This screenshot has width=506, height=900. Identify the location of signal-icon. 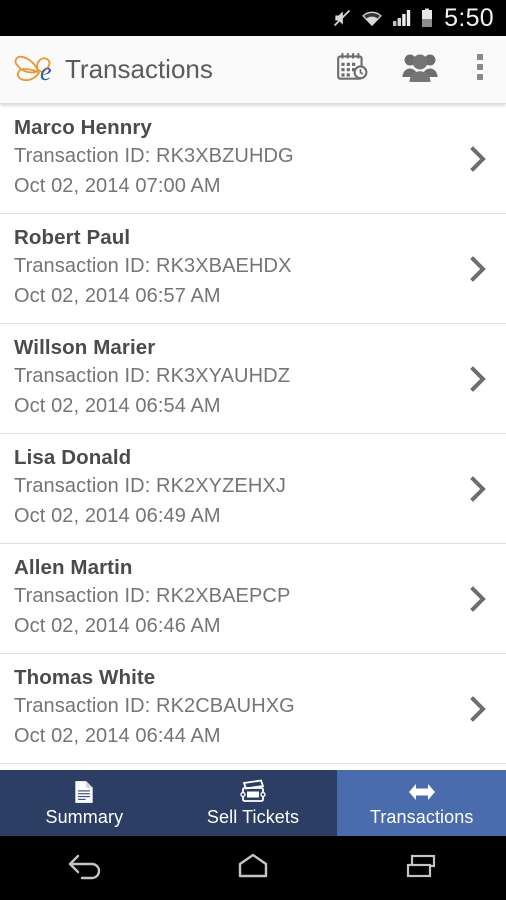
(402, 18).